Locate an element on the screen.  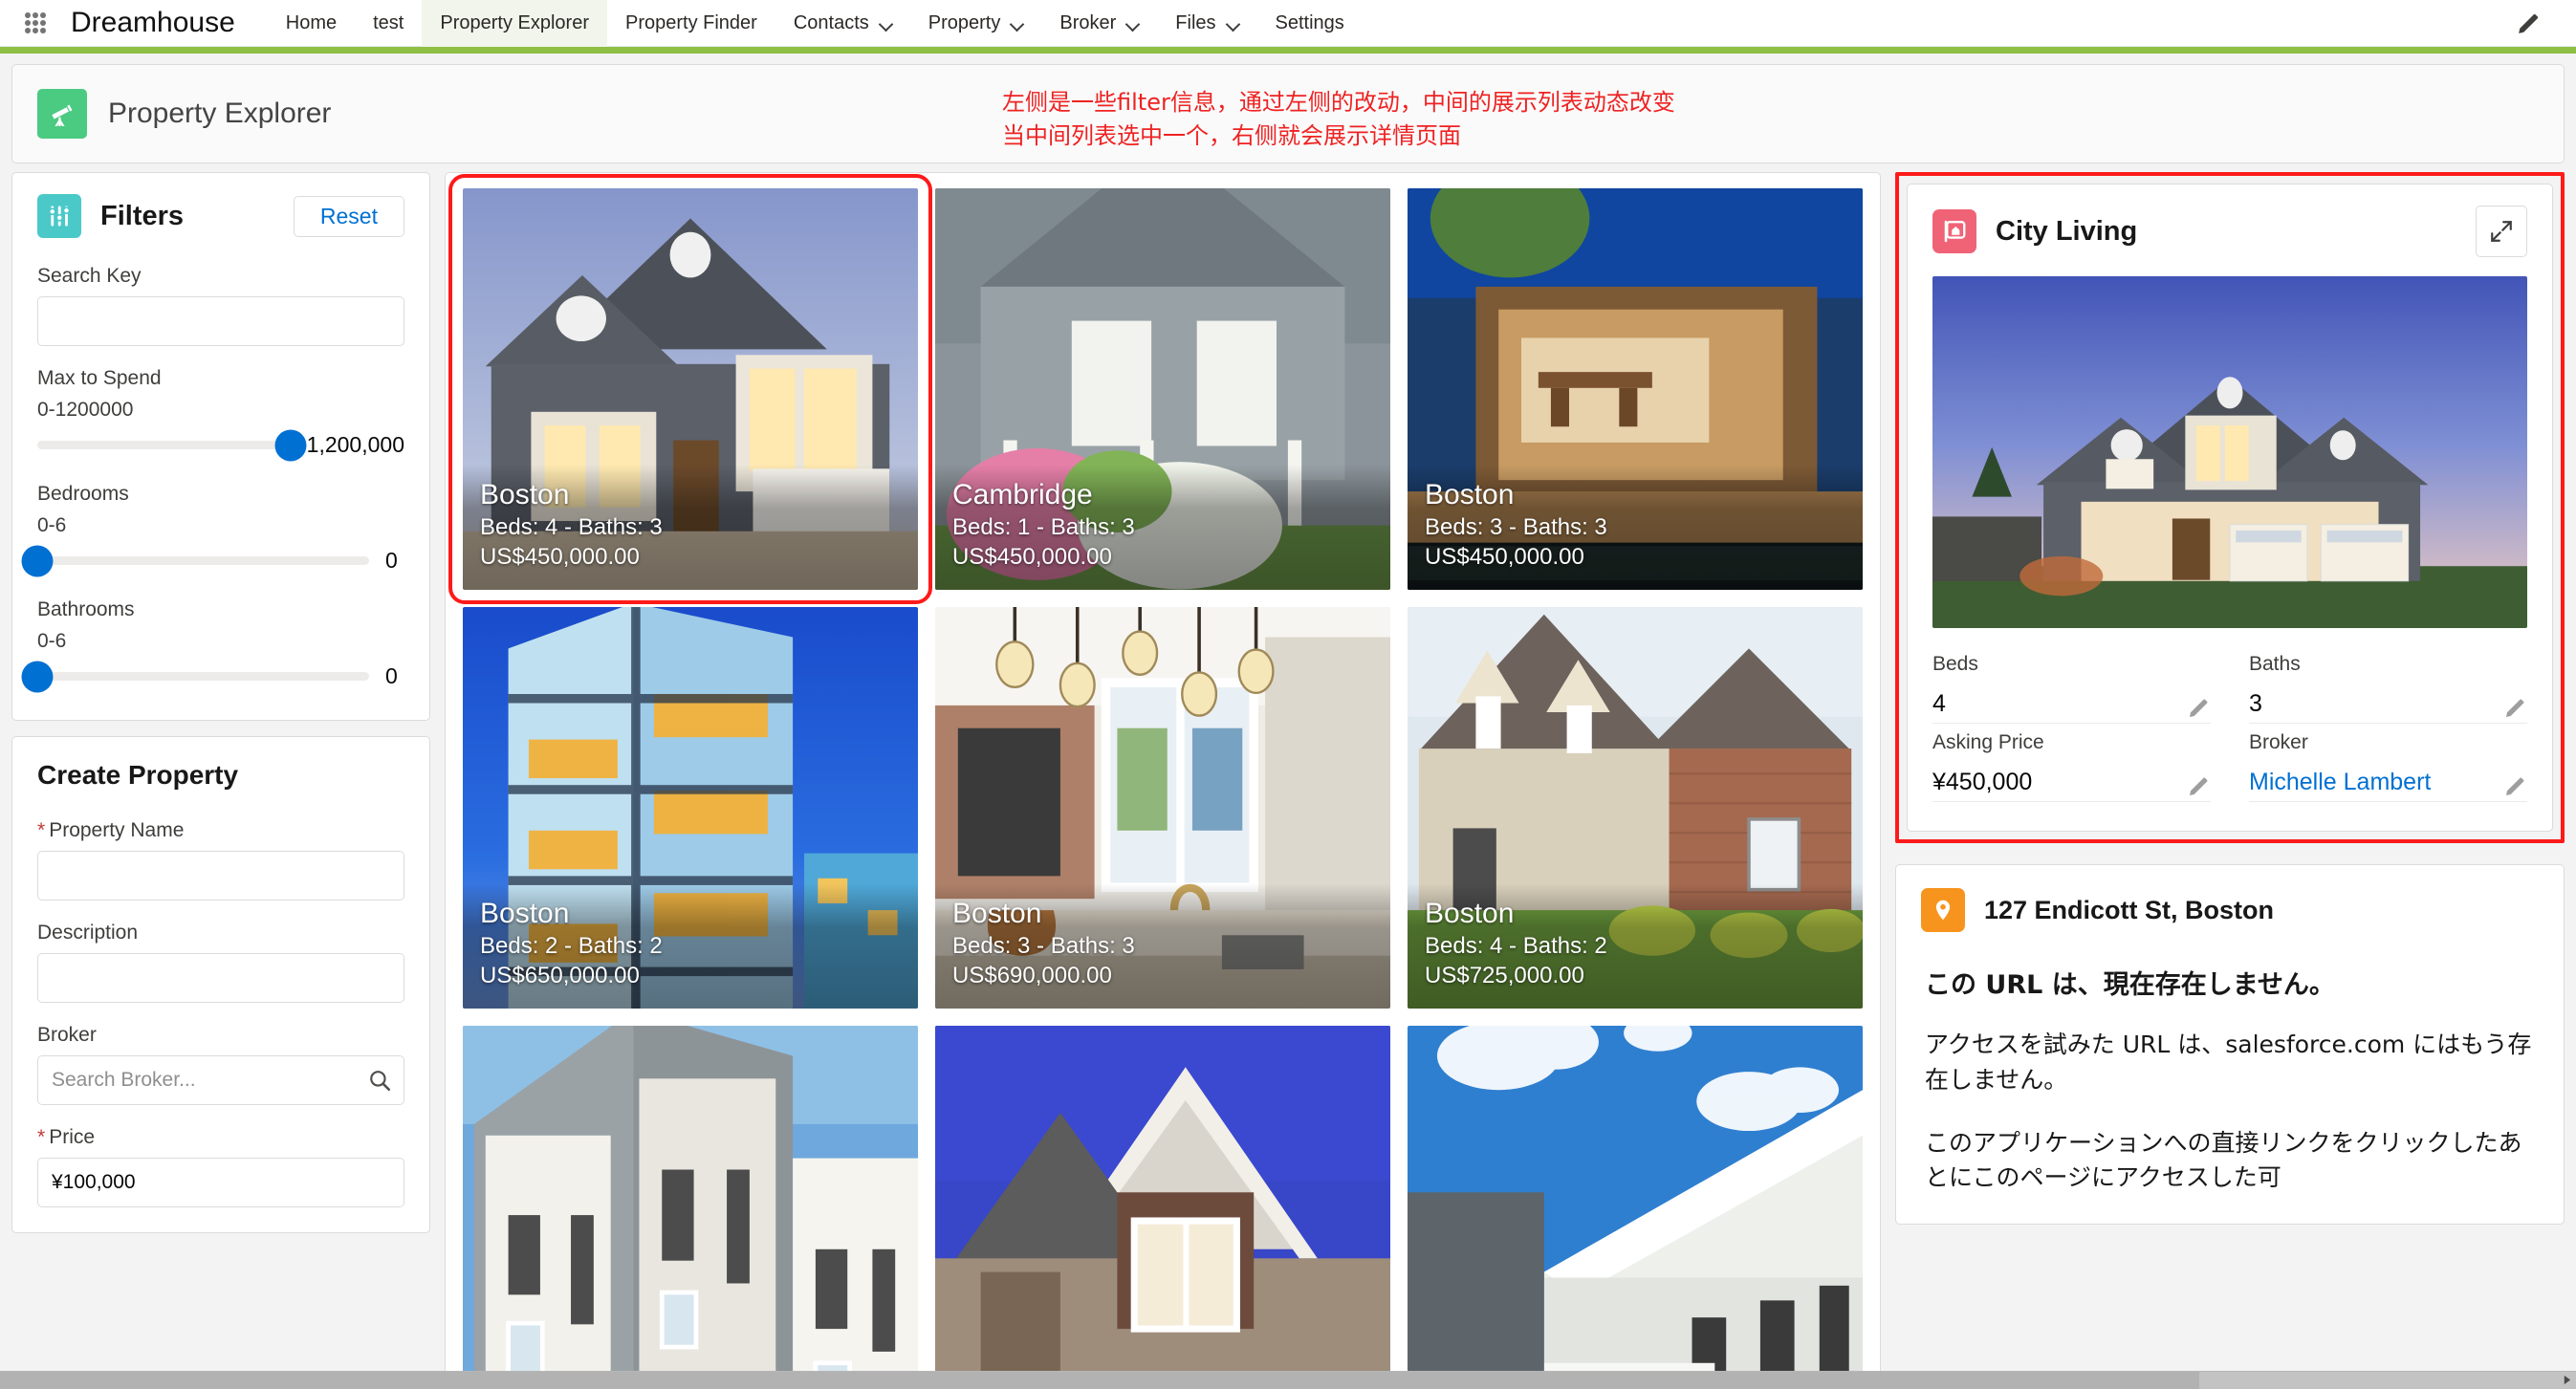
max-to-spend-slider is located at coordinates (172, 445).